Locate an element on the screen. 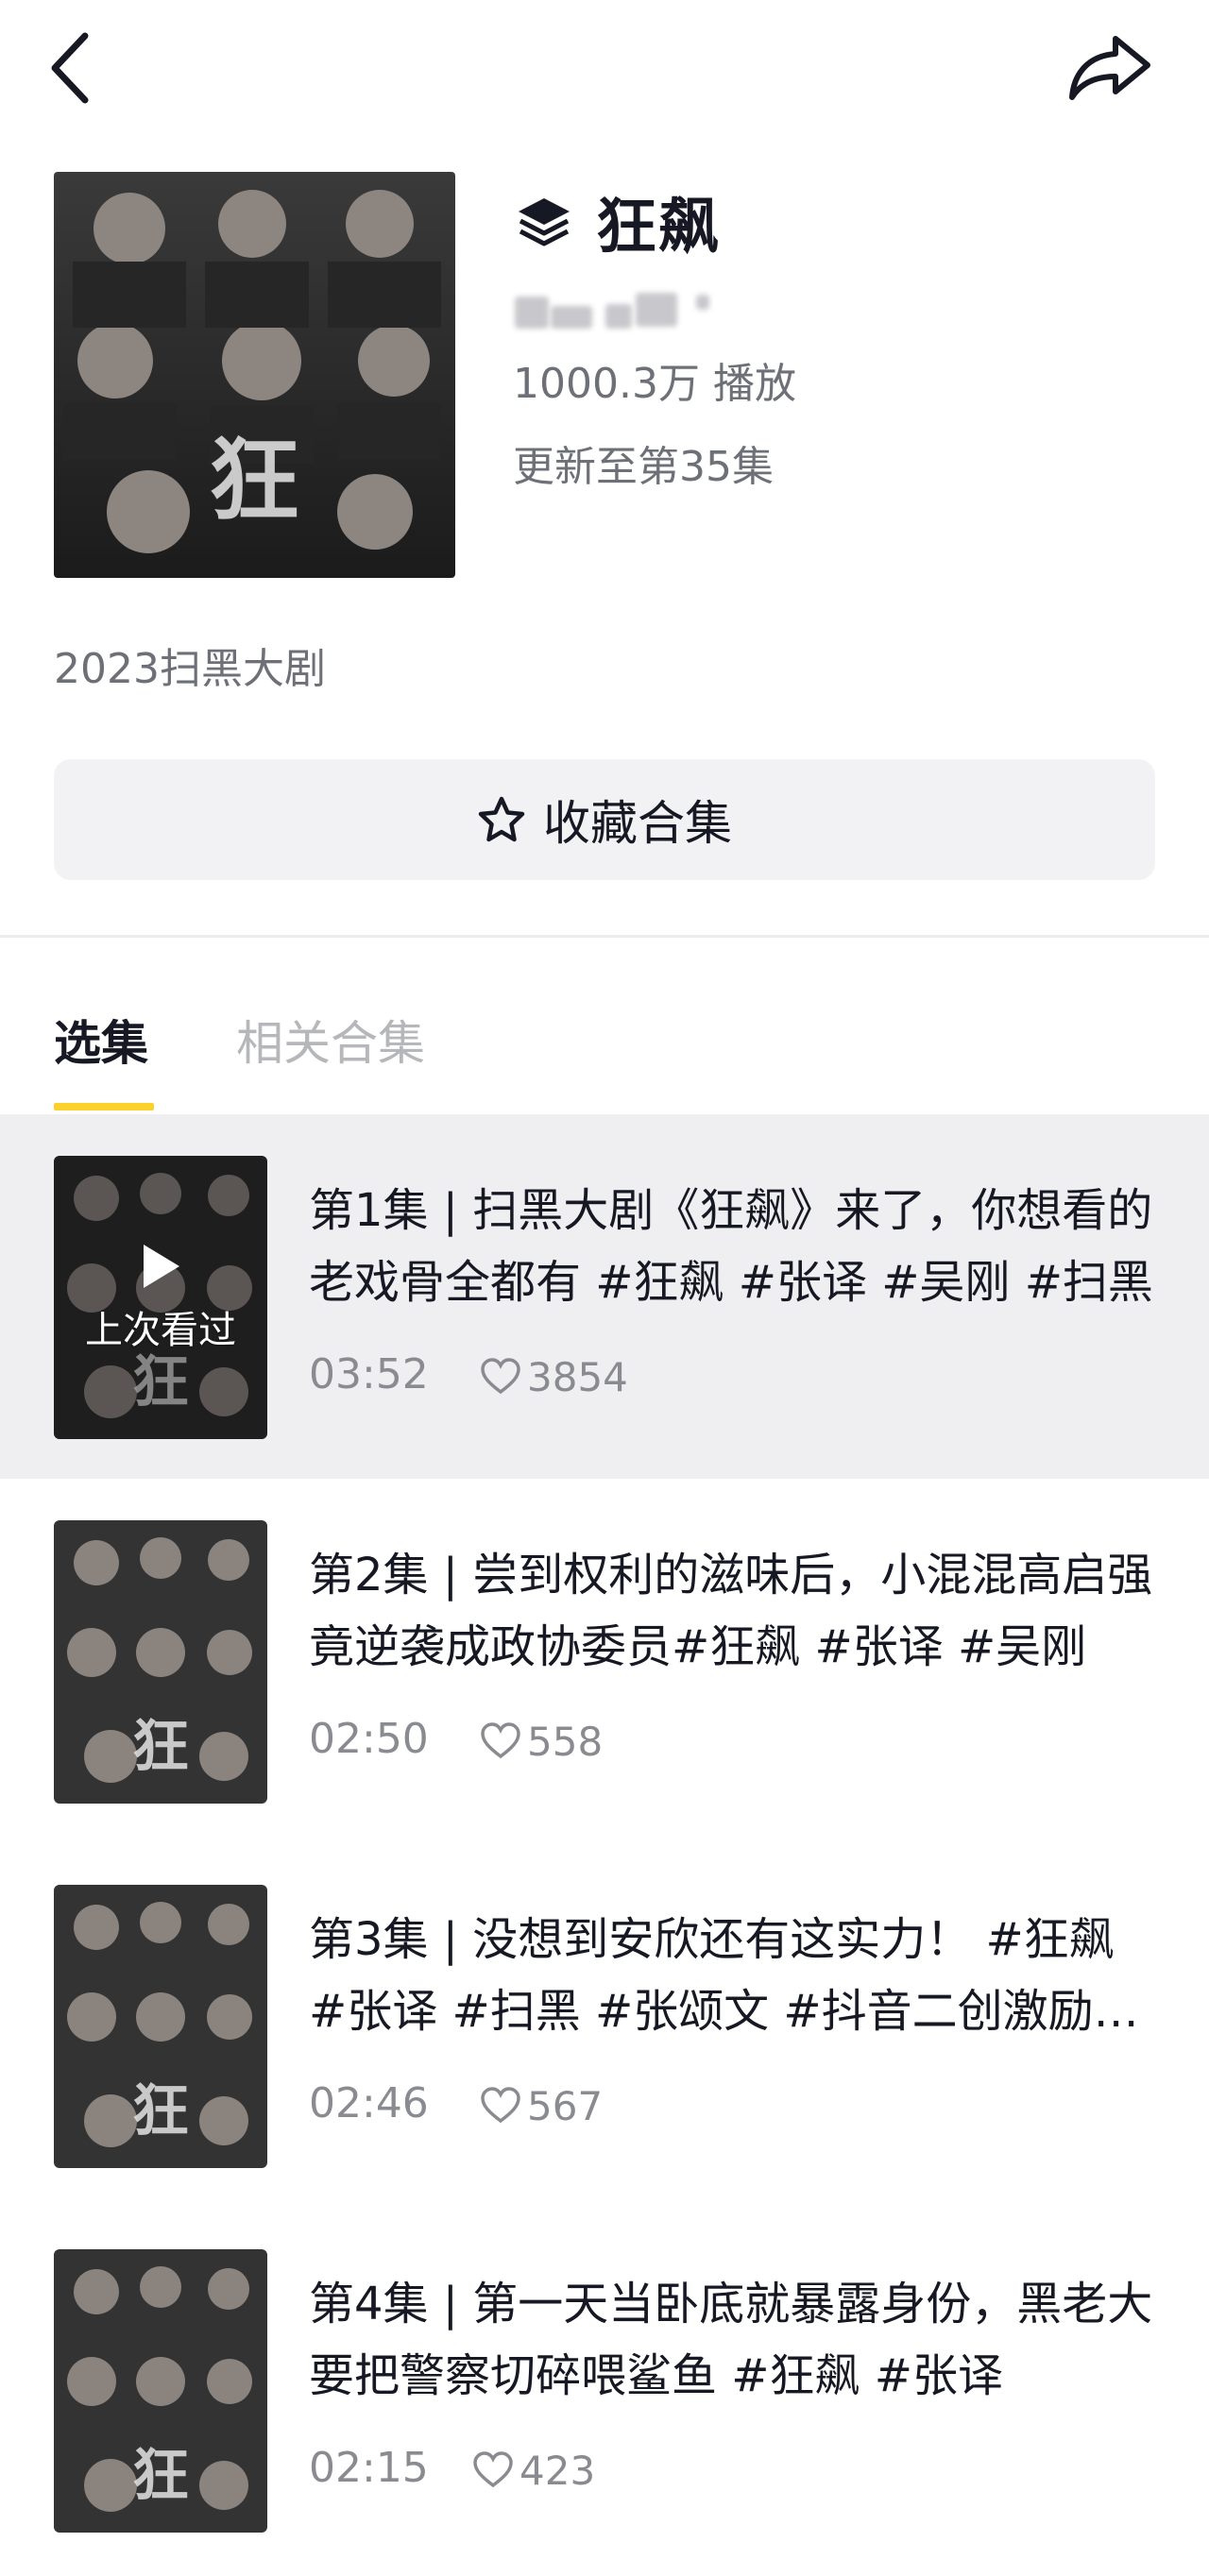 This screenshot has height=2576, width=1209. favorite-collection-button: 收藏合集 is located at coordinates (604, 819).